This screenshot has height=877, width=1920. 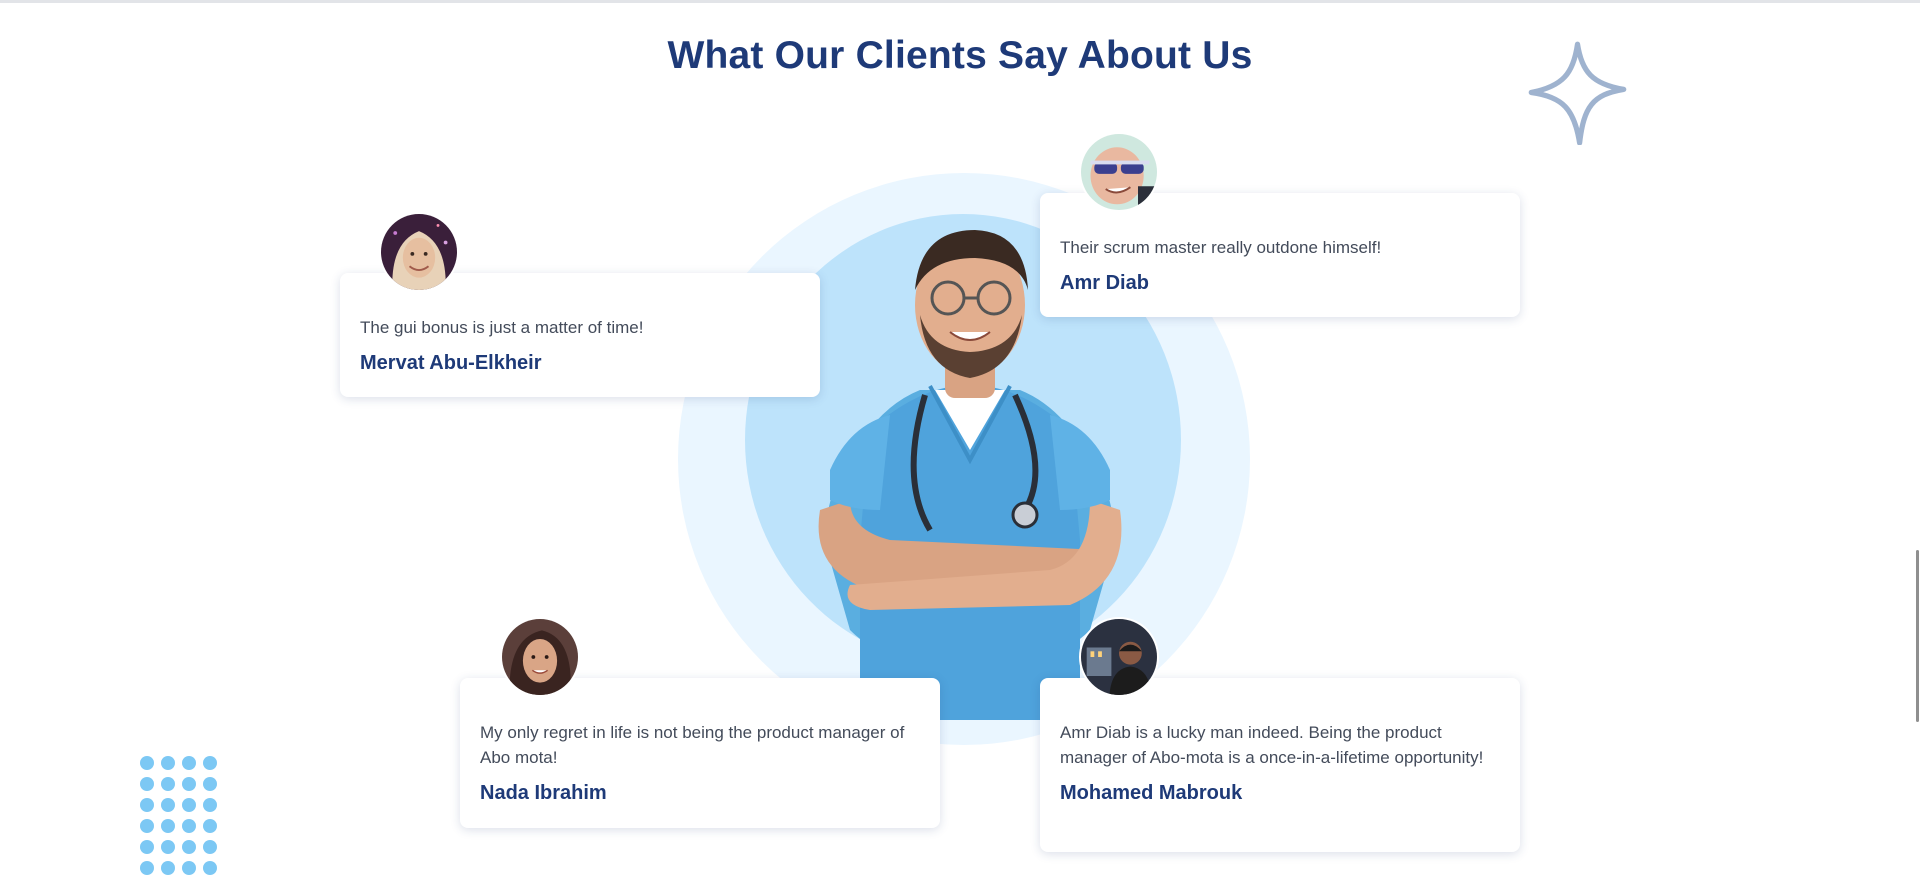 I want to click on testimonial-author: Nada Ibrahim, so click(x=543, y=793).